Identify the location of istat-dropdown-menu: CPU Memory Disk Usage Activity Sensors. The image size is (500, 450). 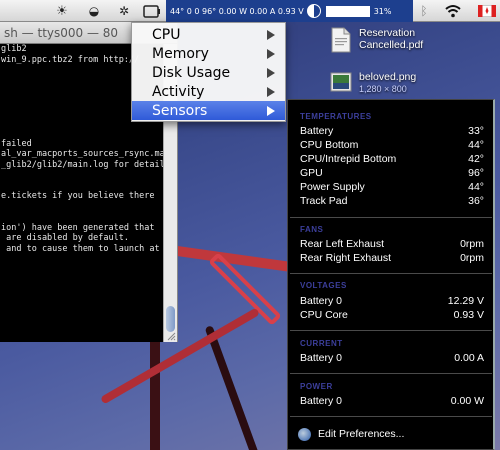
(208, 72).